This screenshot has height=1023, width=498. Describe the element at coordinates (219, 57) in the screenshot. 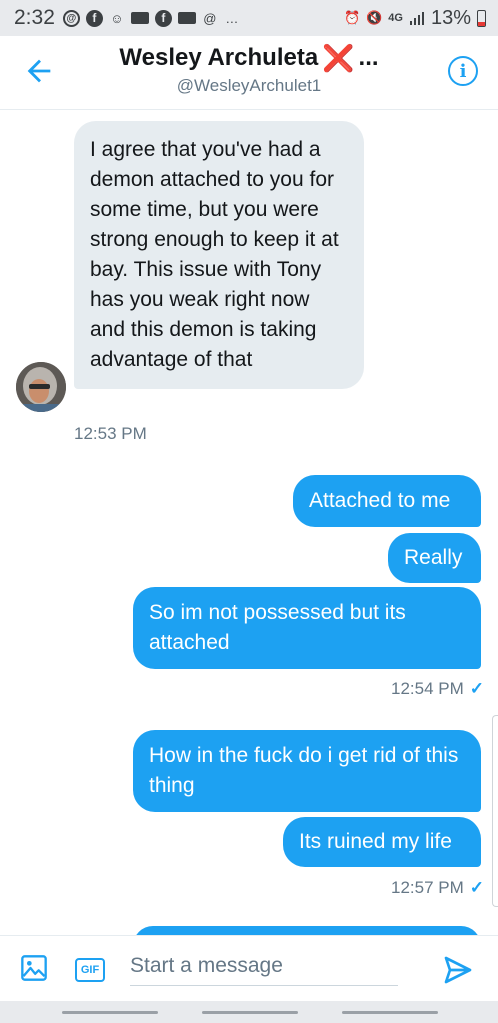

I see `contact-name: Wesley Archuleta` at that location.